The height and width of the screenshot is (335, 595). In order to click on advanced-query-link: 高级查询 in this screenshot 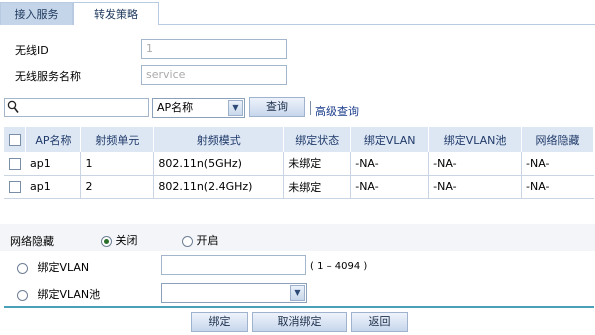, I will do `click(337, 111)`.